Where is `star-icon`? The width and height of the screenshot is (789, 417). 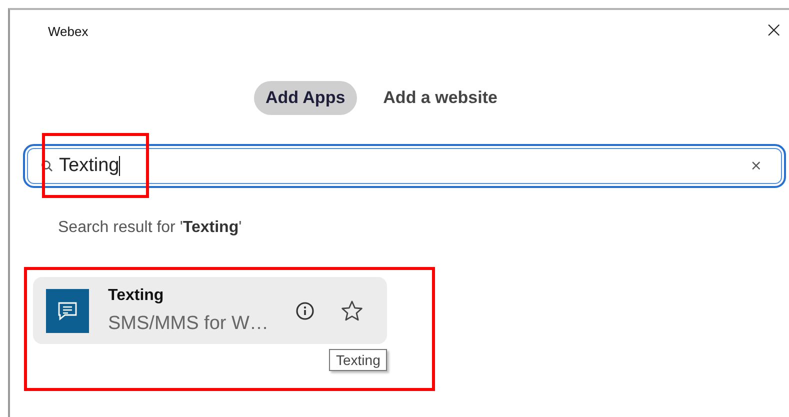 star-icon is located at coordinates (352, 310).